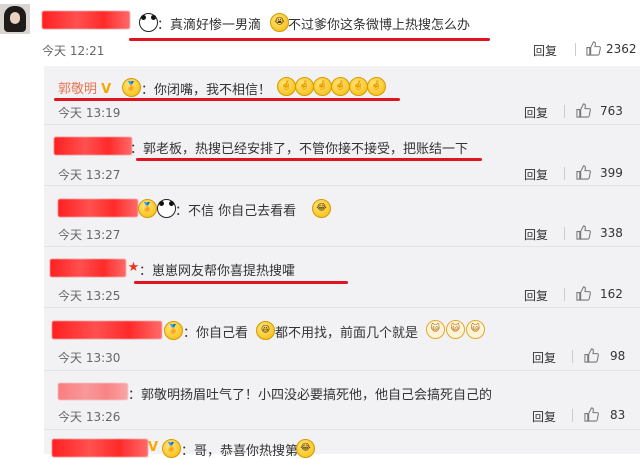  What do you see at coordinates (153, 447) in the screenshot?
I see `verified-badge: V` at bounding box center [153, 447].